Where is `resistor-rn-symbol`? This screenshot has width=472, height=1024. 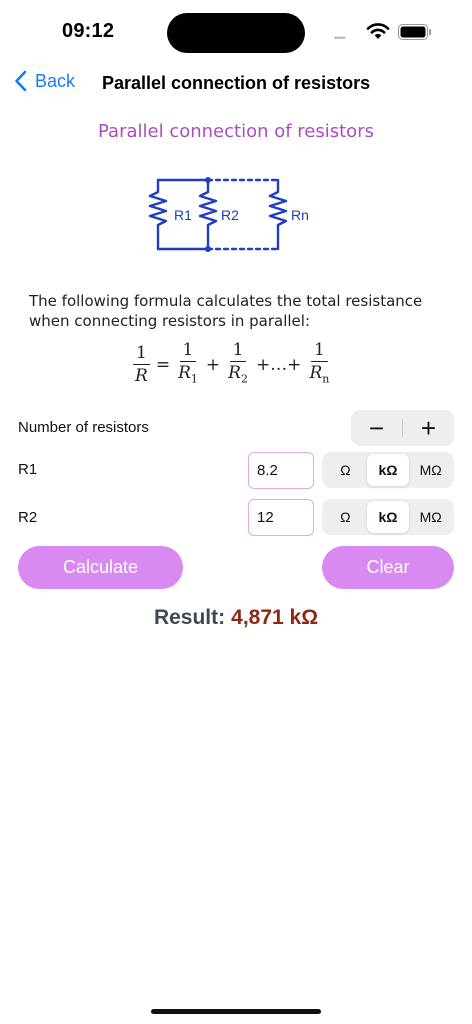
resistor-rn-symbol is located at coordinates (278, 214).